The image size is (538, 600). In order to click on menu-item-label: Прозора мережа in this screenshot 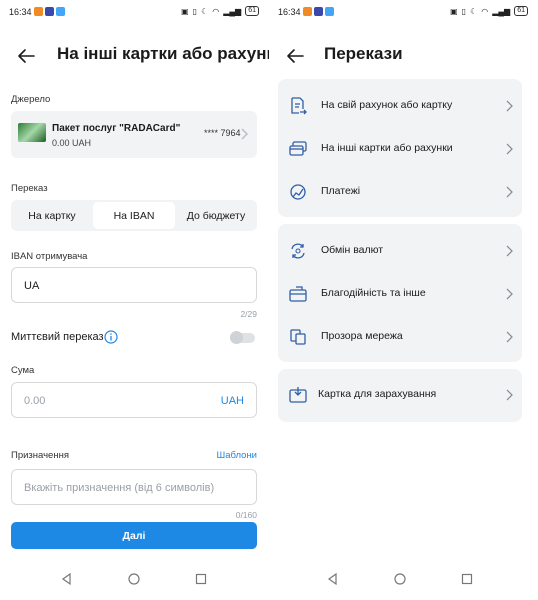, I will do `click(362, 336)`.